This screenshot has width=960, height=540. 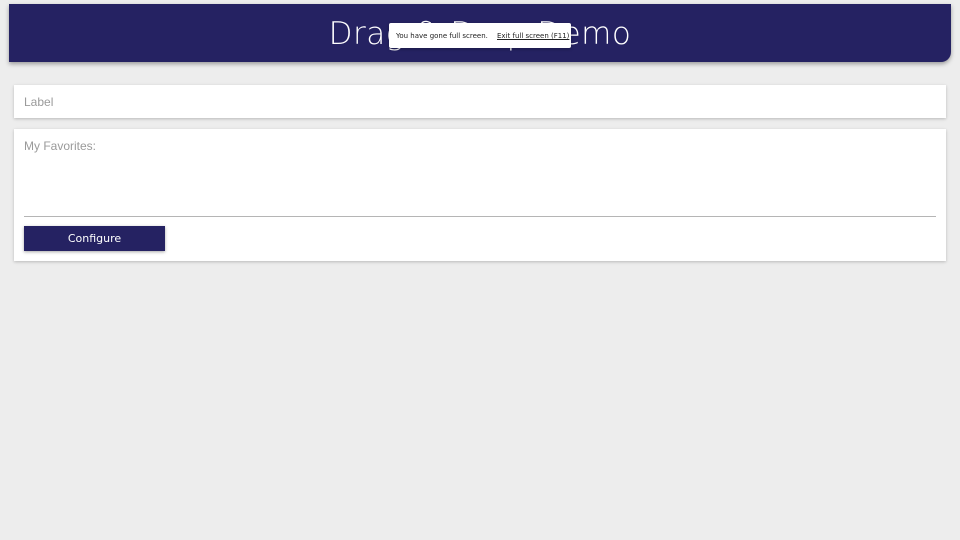 I want to click on favorites-drop-area, so click(x=480, y=185).